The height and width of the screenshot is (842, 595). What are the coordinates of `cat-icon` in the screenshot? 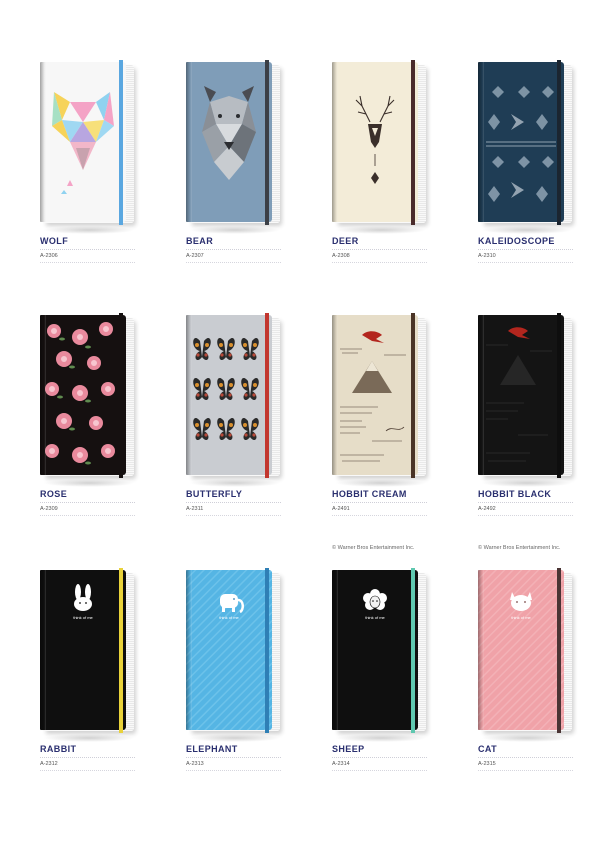 It's located at (521, 650).